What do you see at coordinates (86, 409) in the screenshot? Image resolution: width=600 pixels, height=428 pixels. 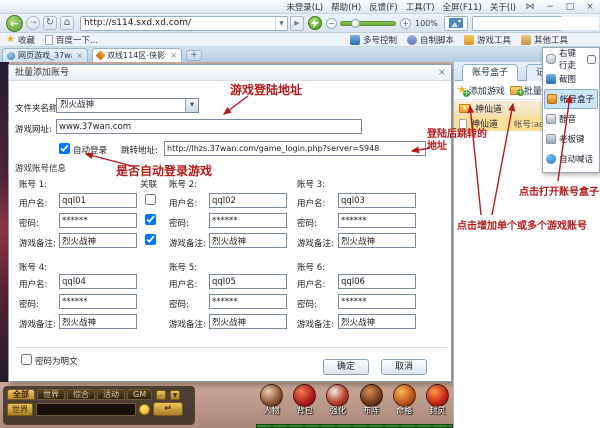 I see `chat-input` at bounding box center [86, 409].